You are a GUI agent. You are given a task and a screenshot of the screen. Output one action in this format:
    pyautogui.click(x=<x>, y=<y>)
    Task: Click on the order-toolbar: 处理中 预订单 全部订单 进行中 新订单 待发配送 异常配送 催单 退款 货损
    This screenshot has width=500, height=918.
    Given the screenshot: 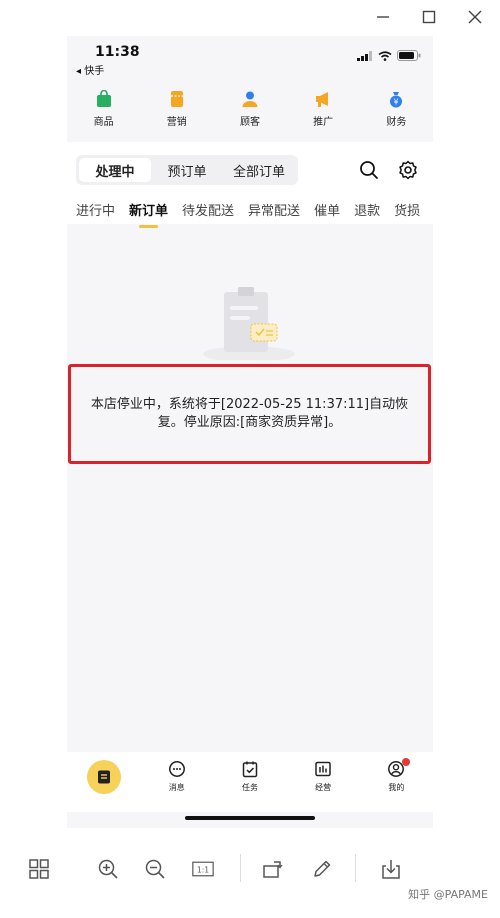 What is the action you would take?
    pyautogui.click(x=250, y=185)
    